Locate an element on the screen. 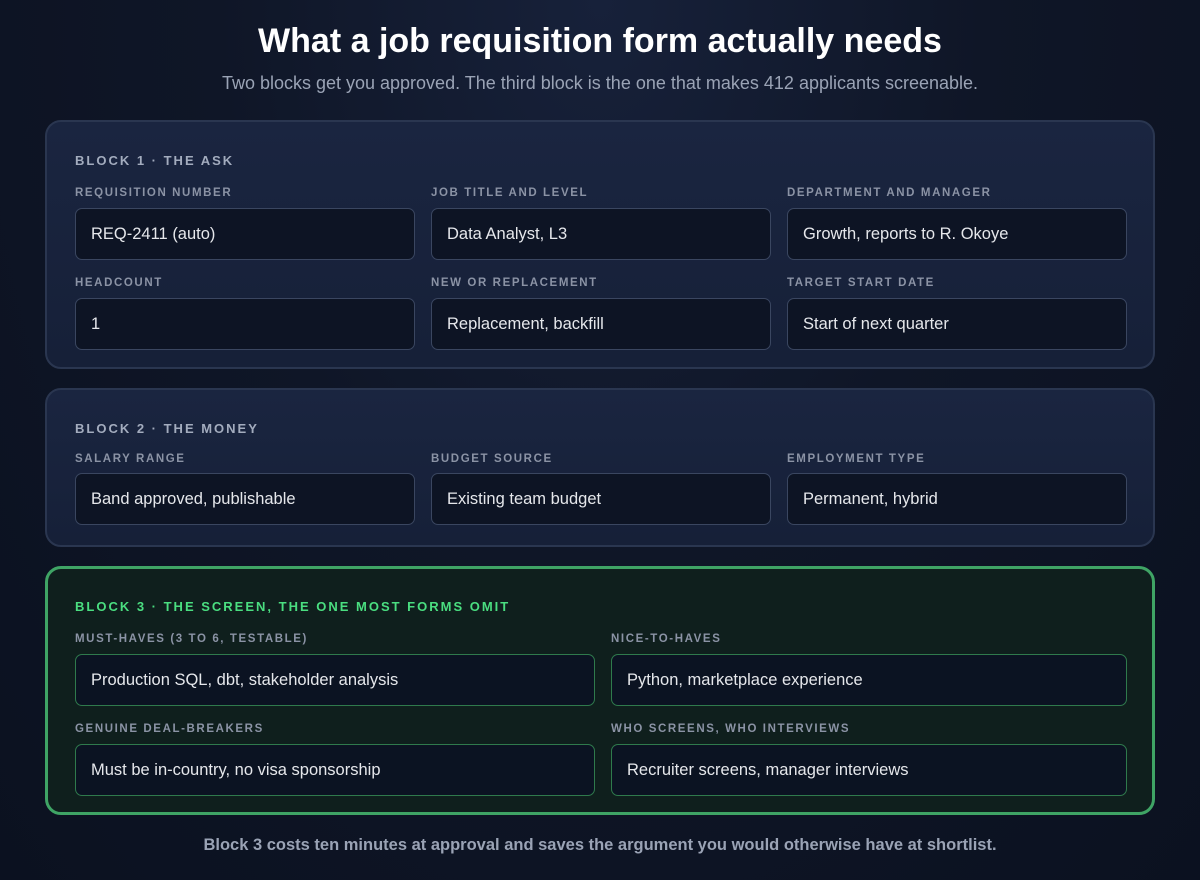  salary-range-label: SALARY RANGE is located at coordinates (130, 459).